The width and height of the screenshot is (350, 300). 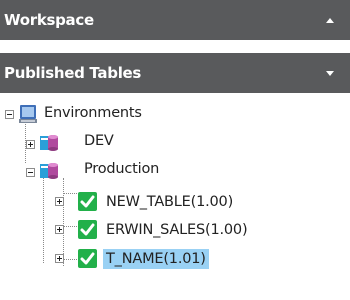 I want to click on tree-node-t-name: T_NAME(1.01), so click(x=156, y=259).